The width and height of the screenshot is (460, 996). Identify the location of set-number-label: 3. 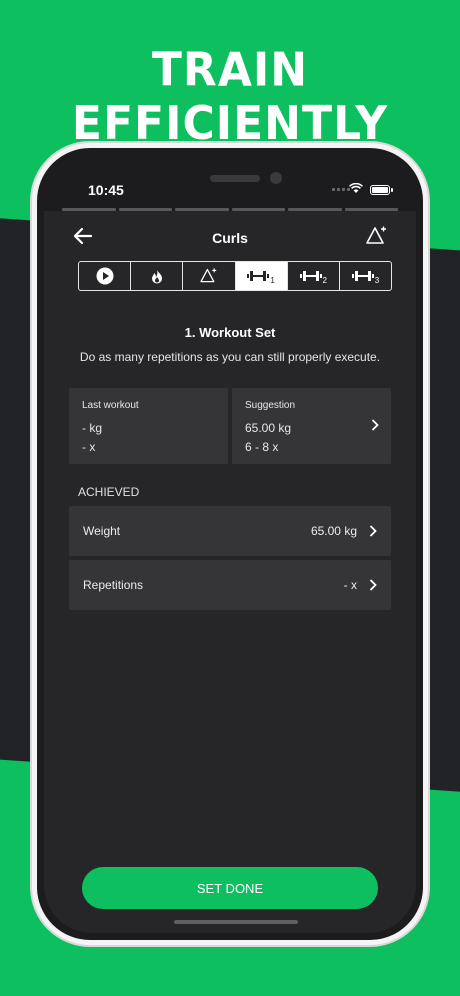
(377, 280).